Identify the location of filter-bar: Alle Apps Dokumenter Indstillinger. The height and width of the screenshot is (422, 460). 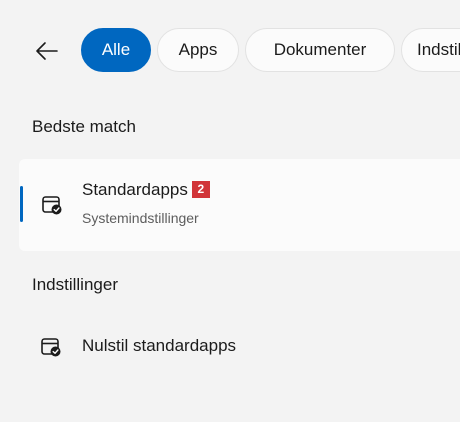
(230, 51).